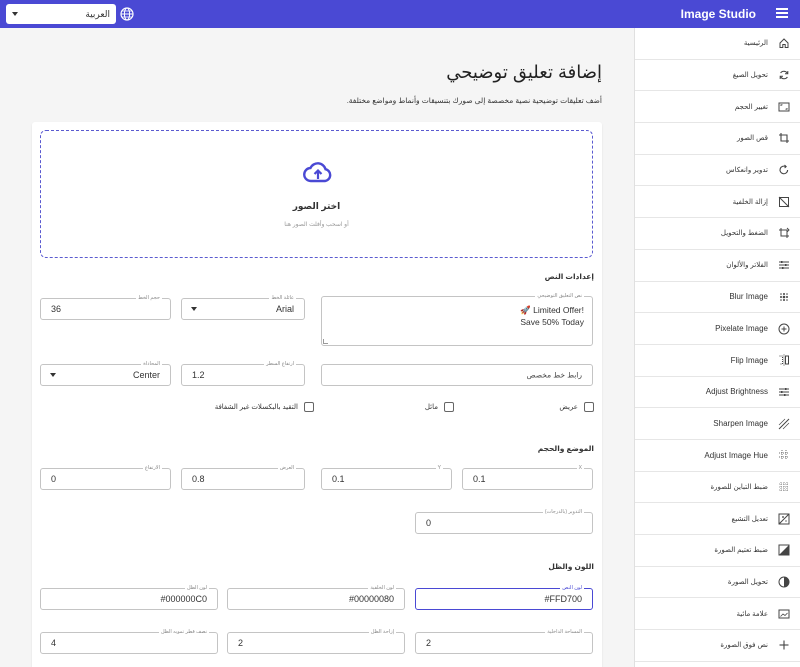  What do you see at coordinates (784, 424) in the screenshot?
I see `sharpen-icon` at bounding box center [784, 424].